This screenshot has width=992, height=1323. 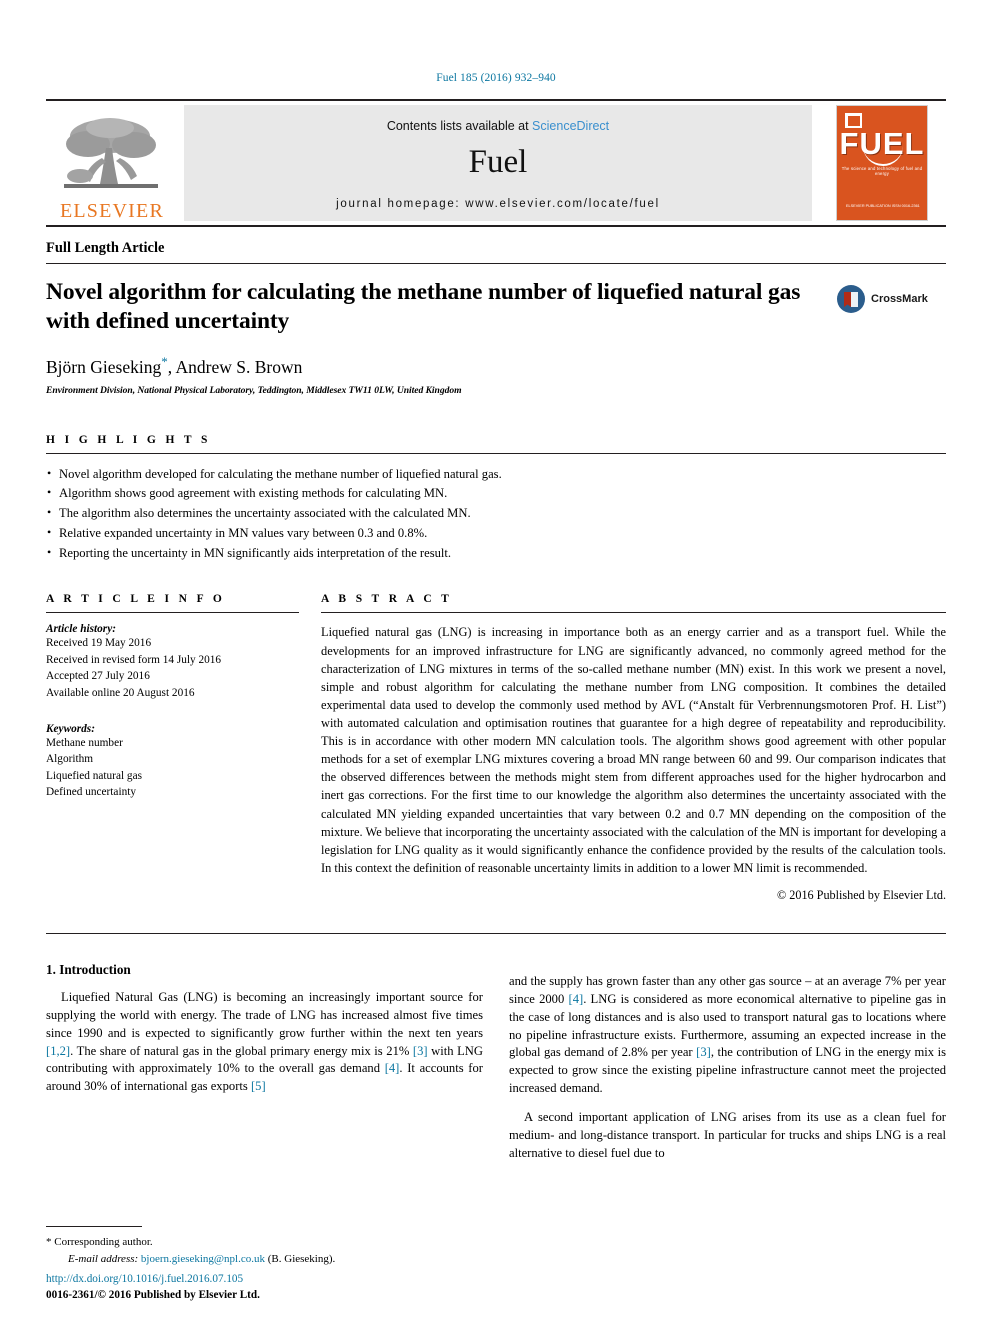 I want to click on citation-ref: [5], so click(x=258, y=1086).